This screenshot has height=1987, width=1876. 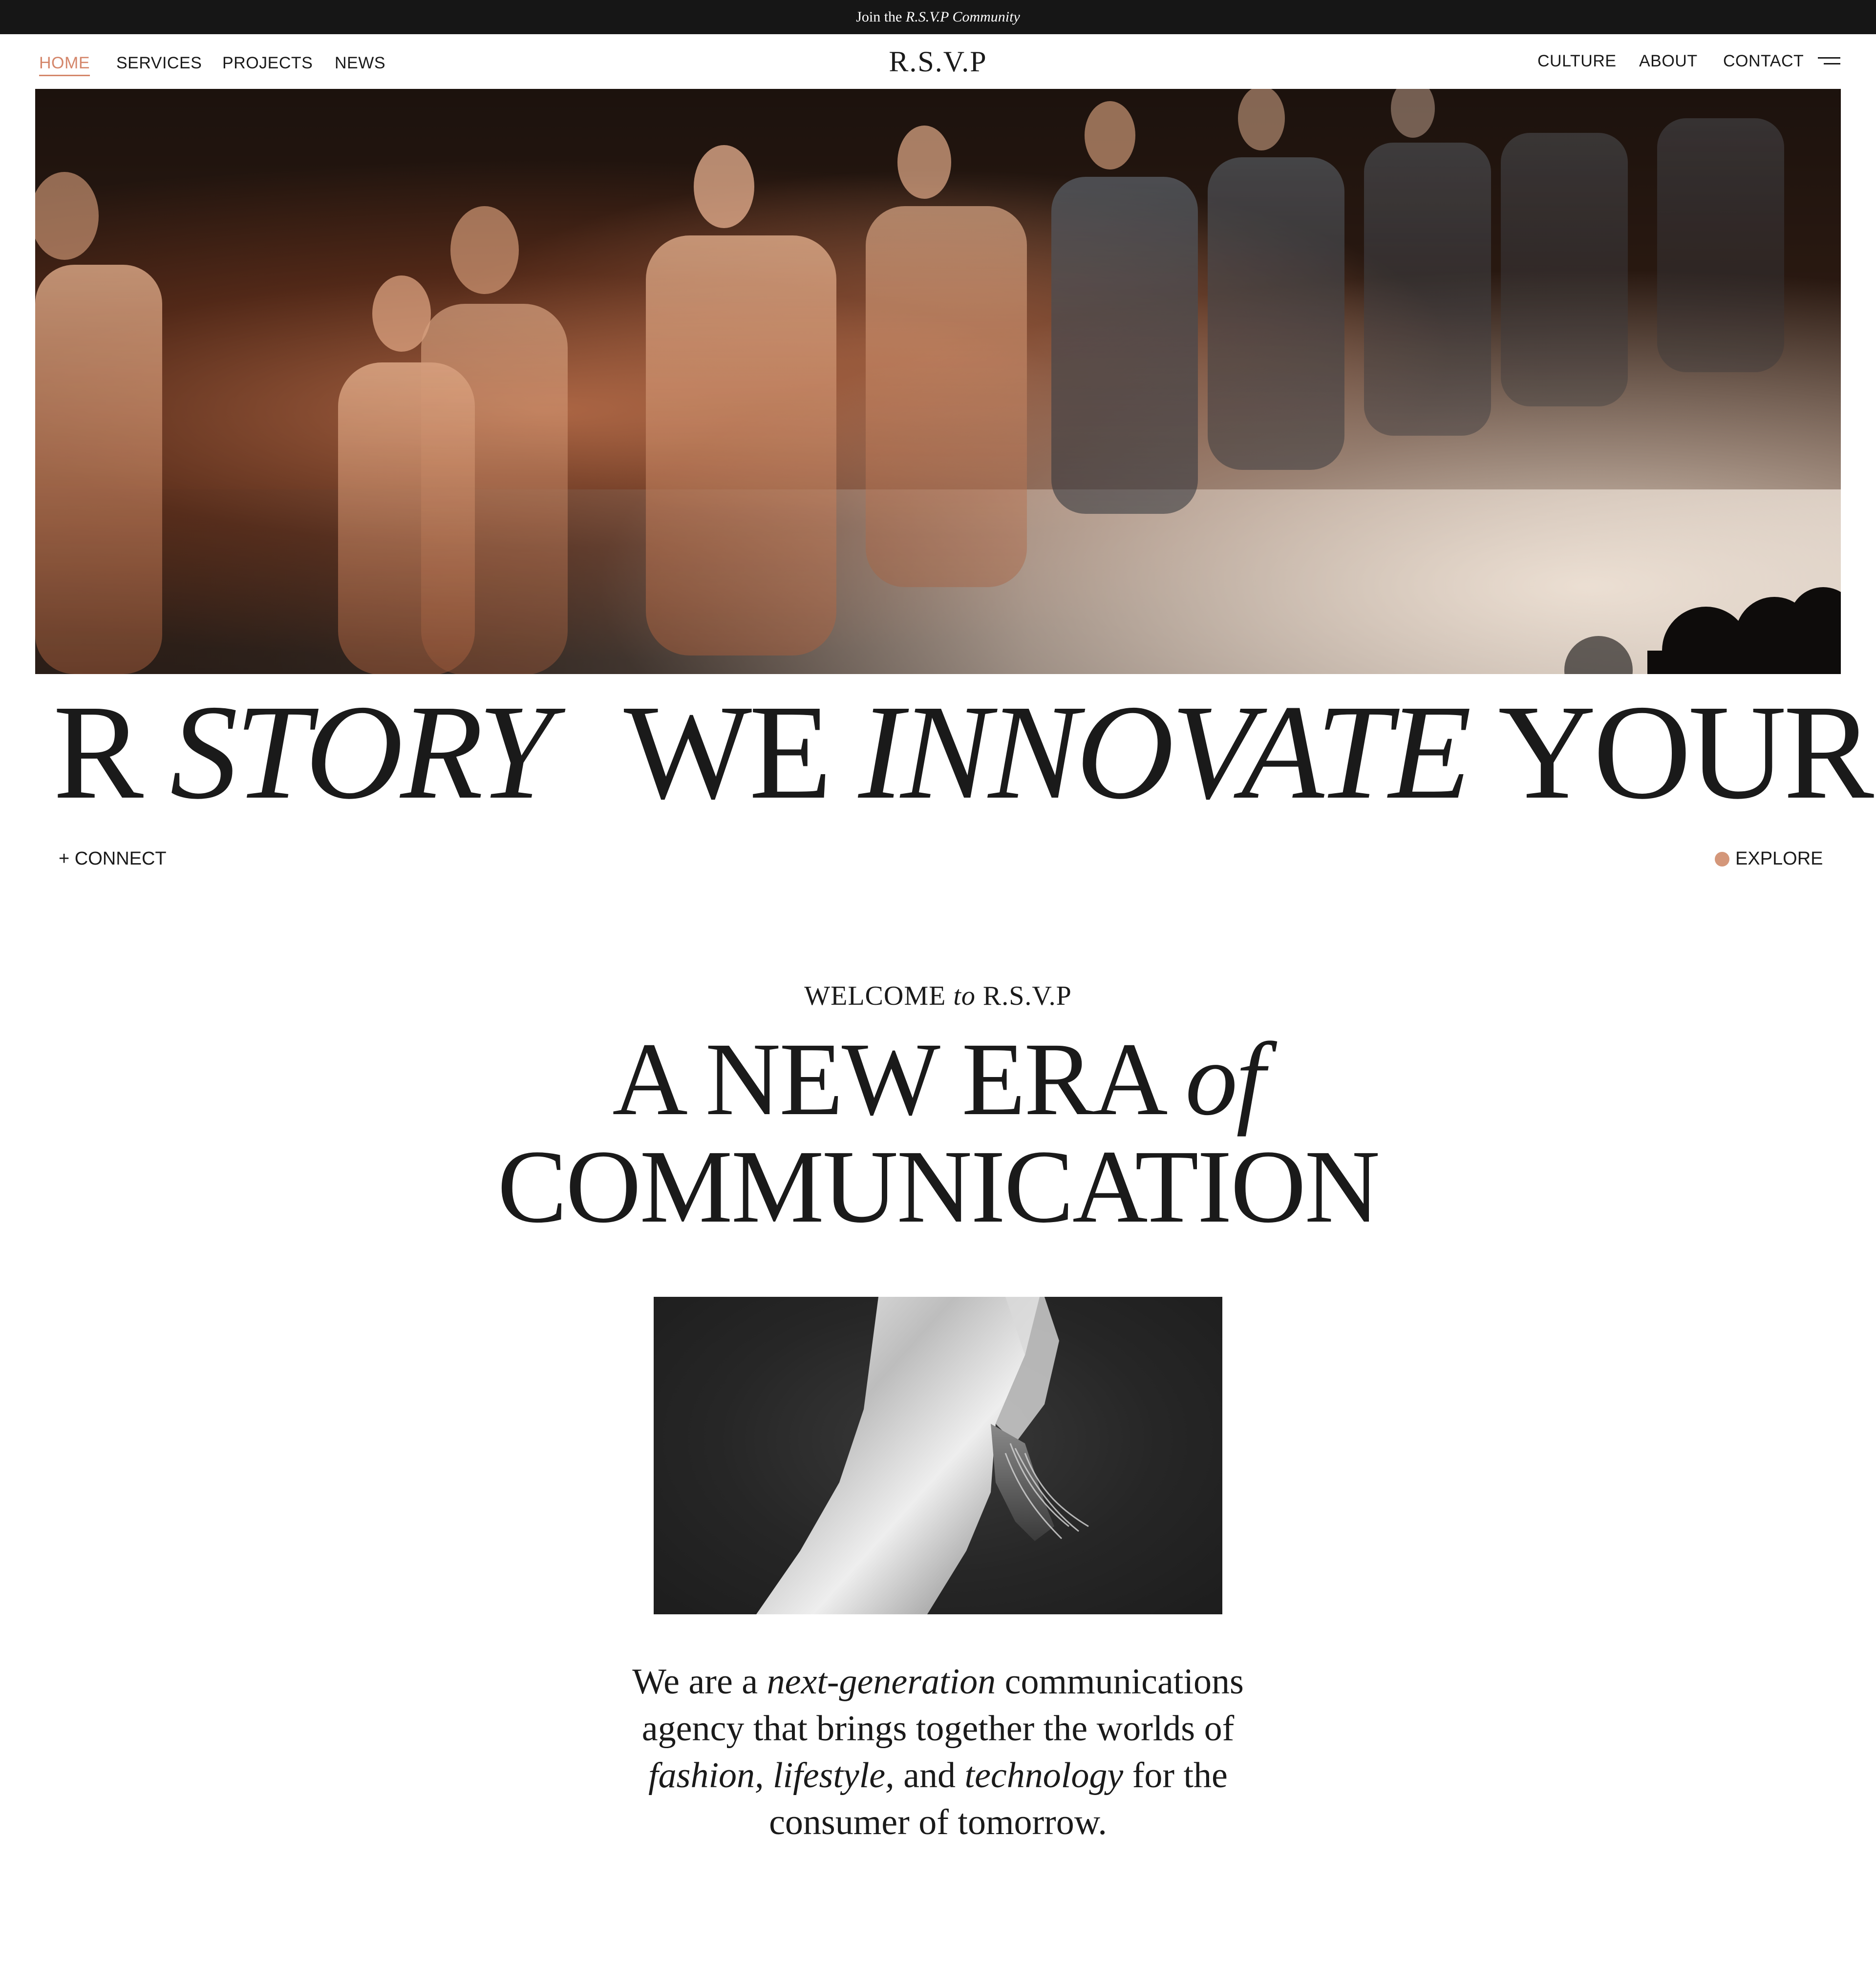 I want to click on marquee-word-we: WE, so click(x=727, y=752).